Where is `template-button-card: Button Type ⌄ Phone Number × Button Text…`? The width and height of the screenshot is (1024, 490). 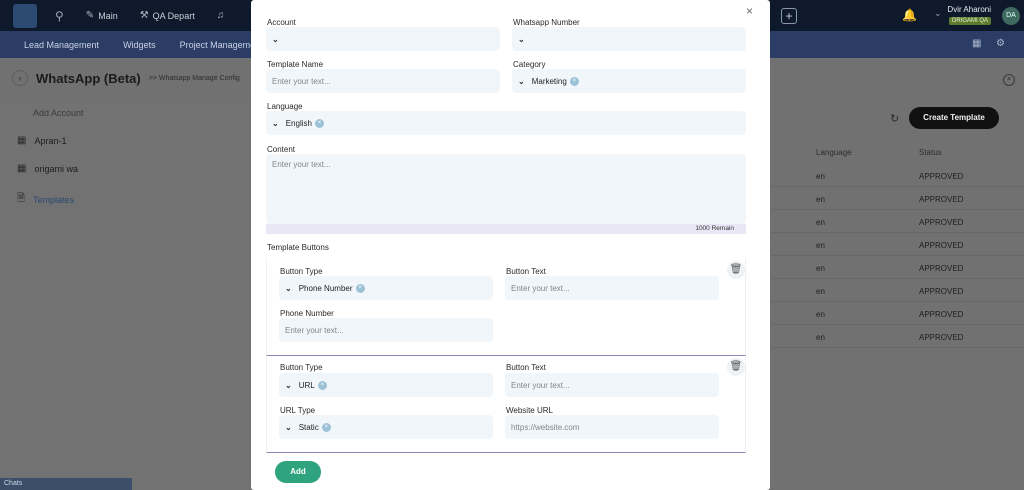 template-button-card: Button Type ⌄ Phone Number × Button Text… is located at coordinates (506, 307).